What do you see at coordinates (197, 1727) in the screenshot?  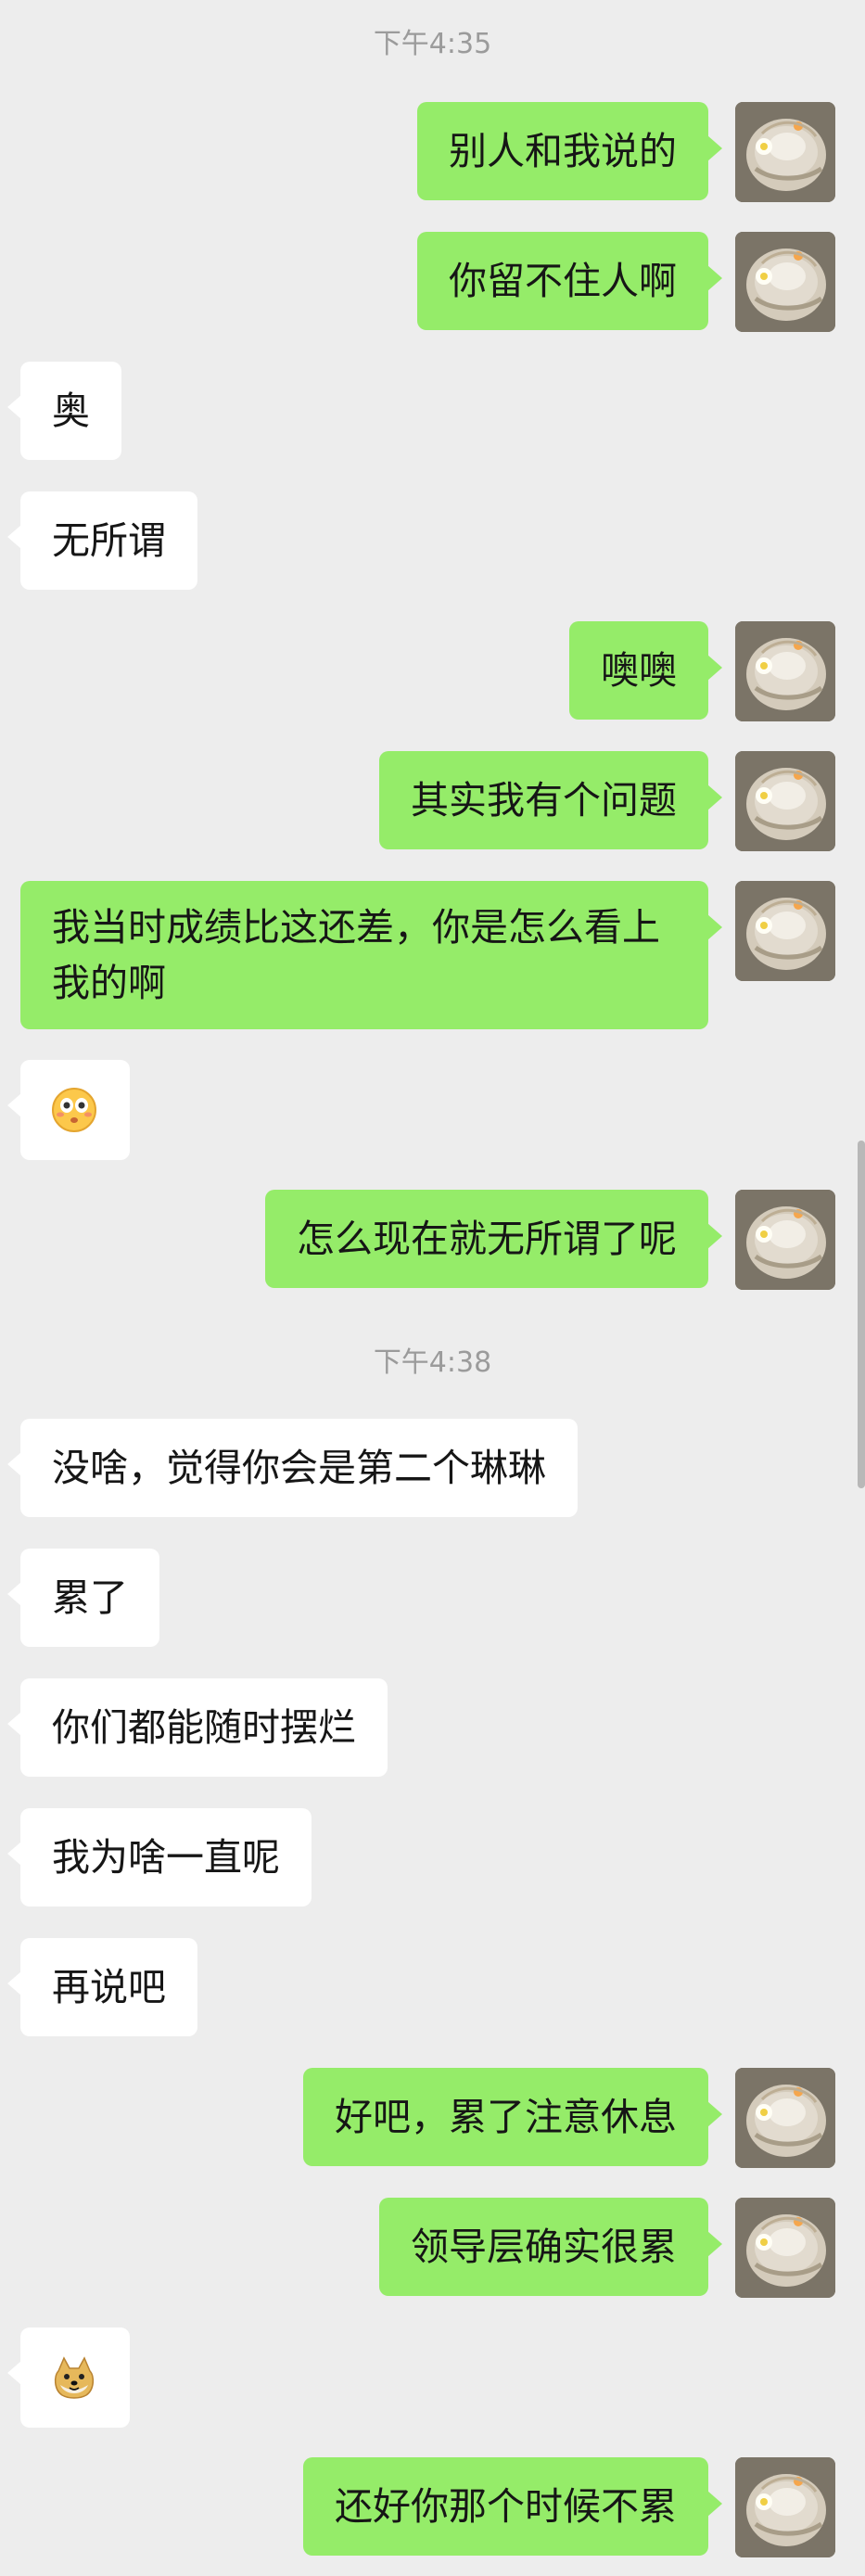 I see `message-bubble: 你们都能随时摆烂` at bounding box center [197, 1727].